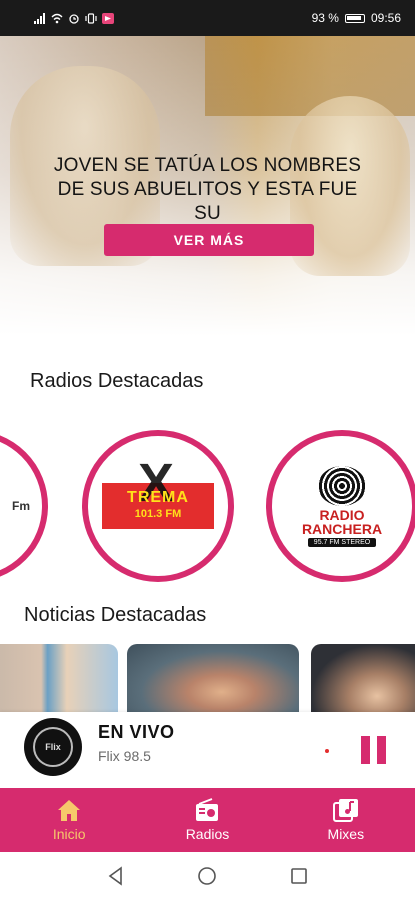 The height and width of the screenshot is (900, 415). I want to click on battery-percent: 93 %, so click(325, 18).